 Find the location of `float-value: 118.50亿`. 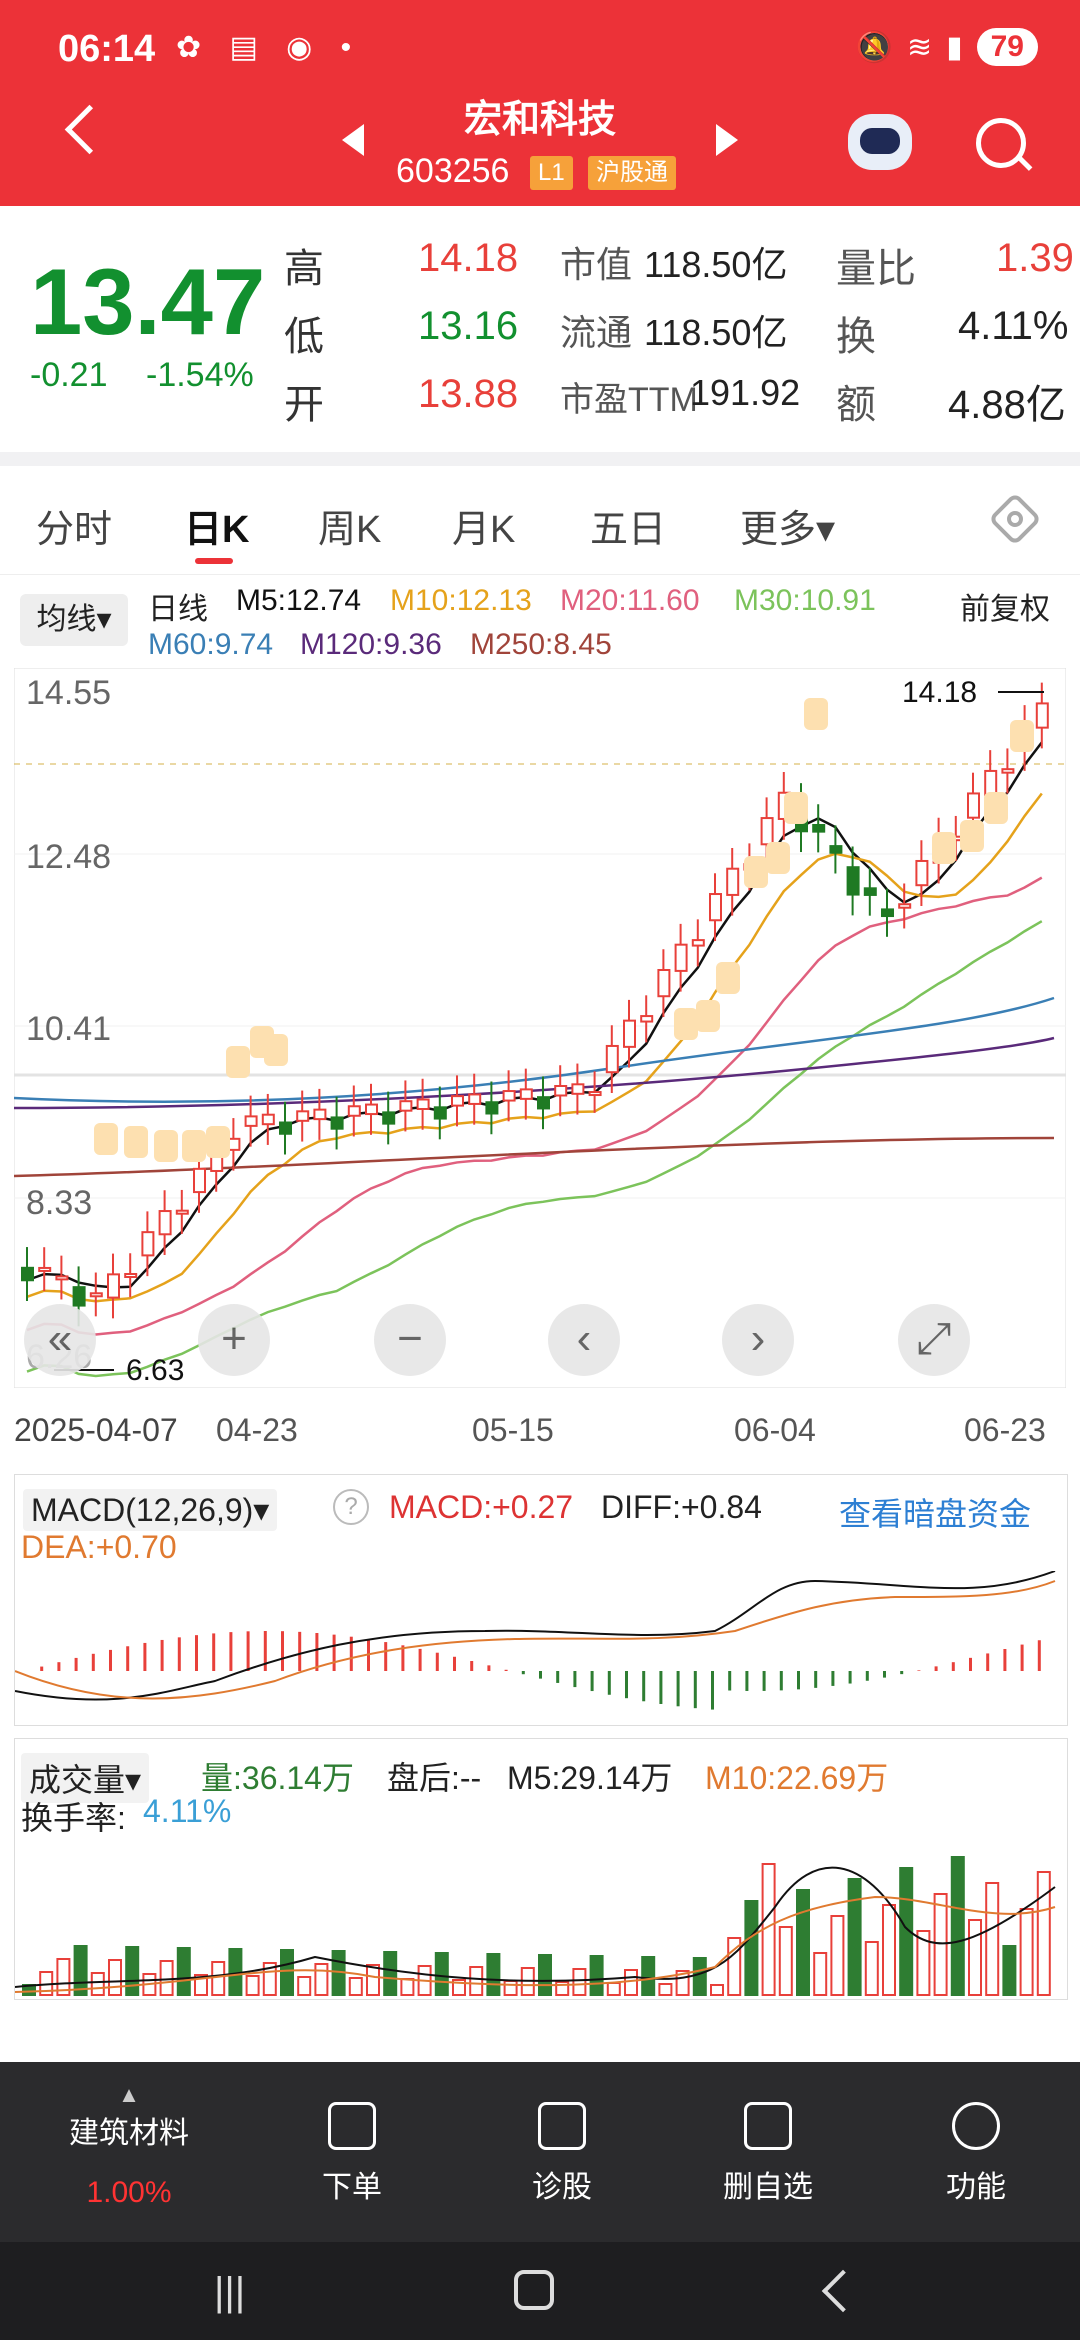

float-value: 118.50亿 is located at coordinates (716, 332).